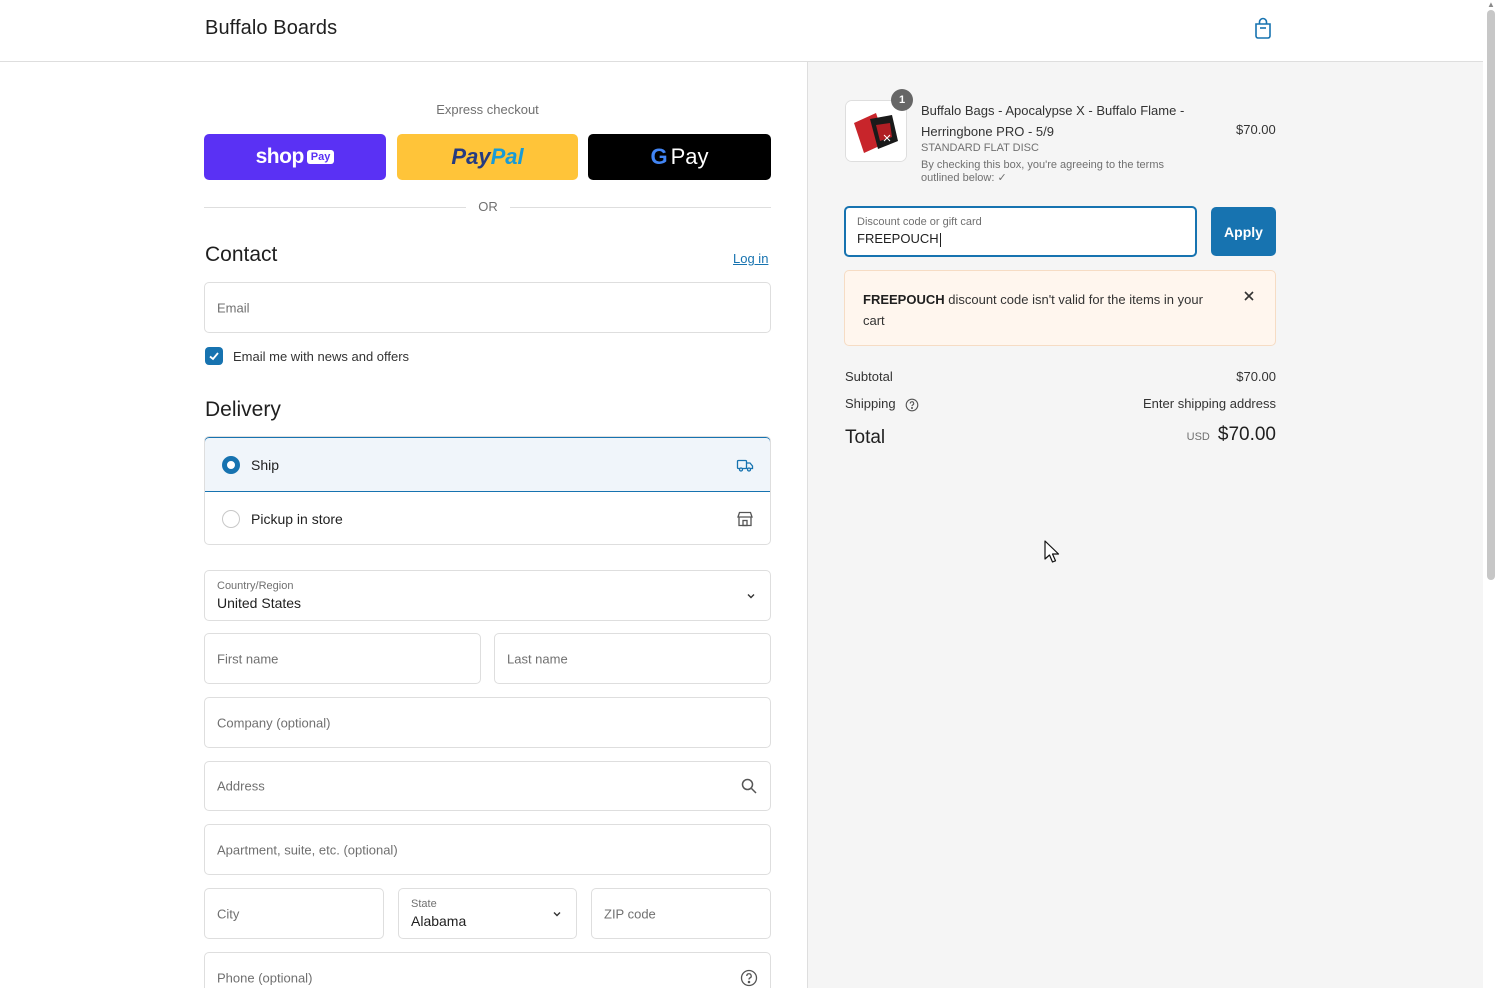 This screenshot has height=988, width=1500. What do you see at coordinates (1060, 404) in the screenshot?
I see `shipping-row: Shipping Enter shipping address` at bounding box center [1060, 404].